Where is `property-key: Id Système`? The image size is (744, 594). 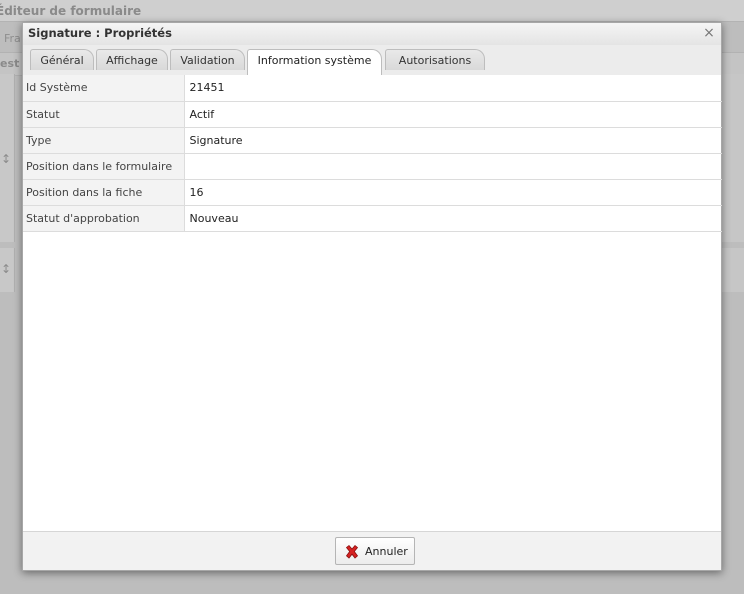 property-key: Id Système is located at coordinates (104, 88).